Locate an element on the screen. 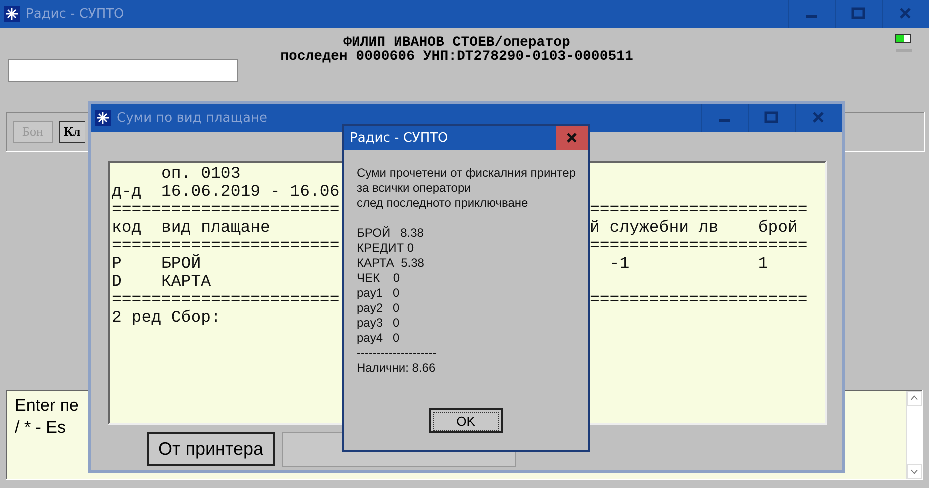  report-line: д-д 16.06.2019 - 16.06 is located at coordinates (226, 191).